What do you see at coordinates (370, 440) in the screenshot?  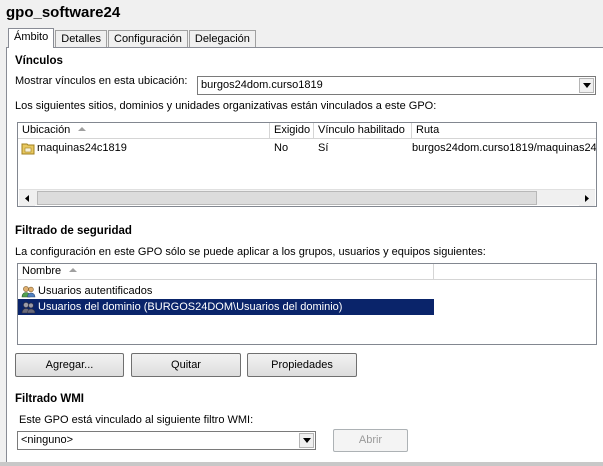 I see `open-wmi-button: Abrir` at bounding box center [370, 440].